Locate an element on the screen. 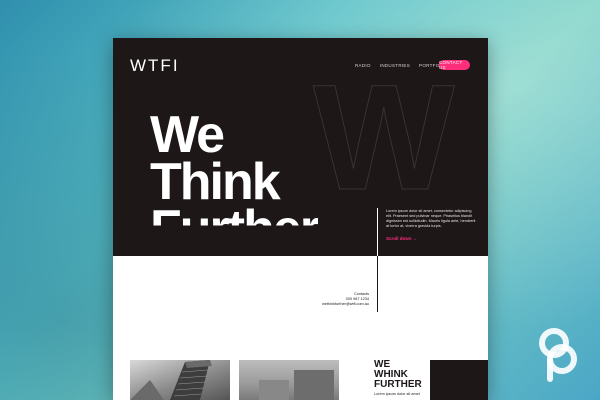 The height and width of the screenshot is (400, 600). main-nav: RADIO INDUSTRIES PORTFOLIO is located at coordinates (401, 65).